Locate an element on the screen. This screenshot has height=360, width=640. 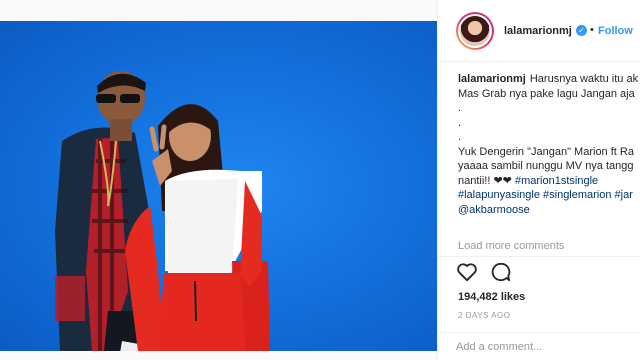
header-username: lalamarionmj is located at coordinates (538, 31).